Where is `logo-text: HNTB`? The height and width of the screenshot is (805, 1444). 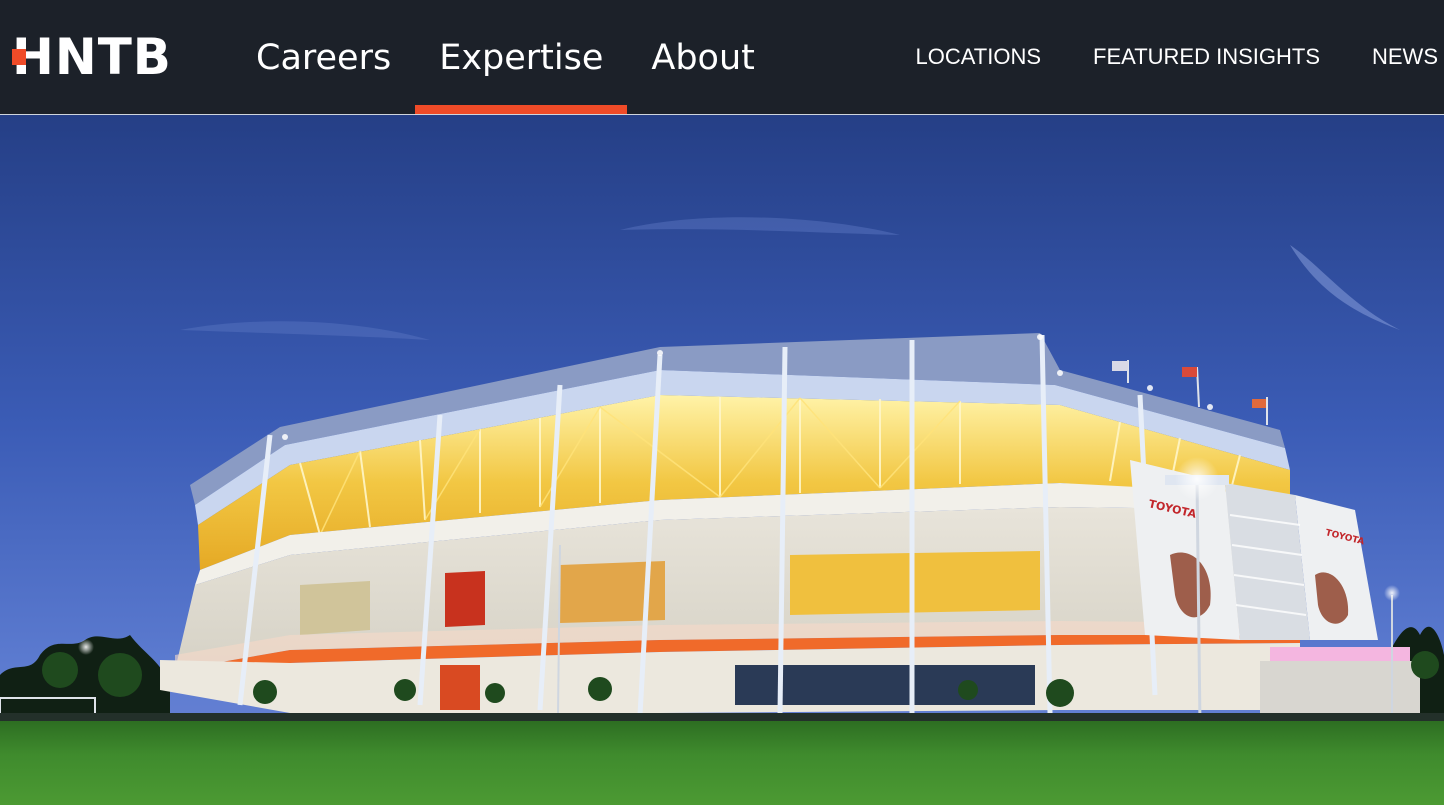
logo-text: HNTB is located at coordinates (92, 57).